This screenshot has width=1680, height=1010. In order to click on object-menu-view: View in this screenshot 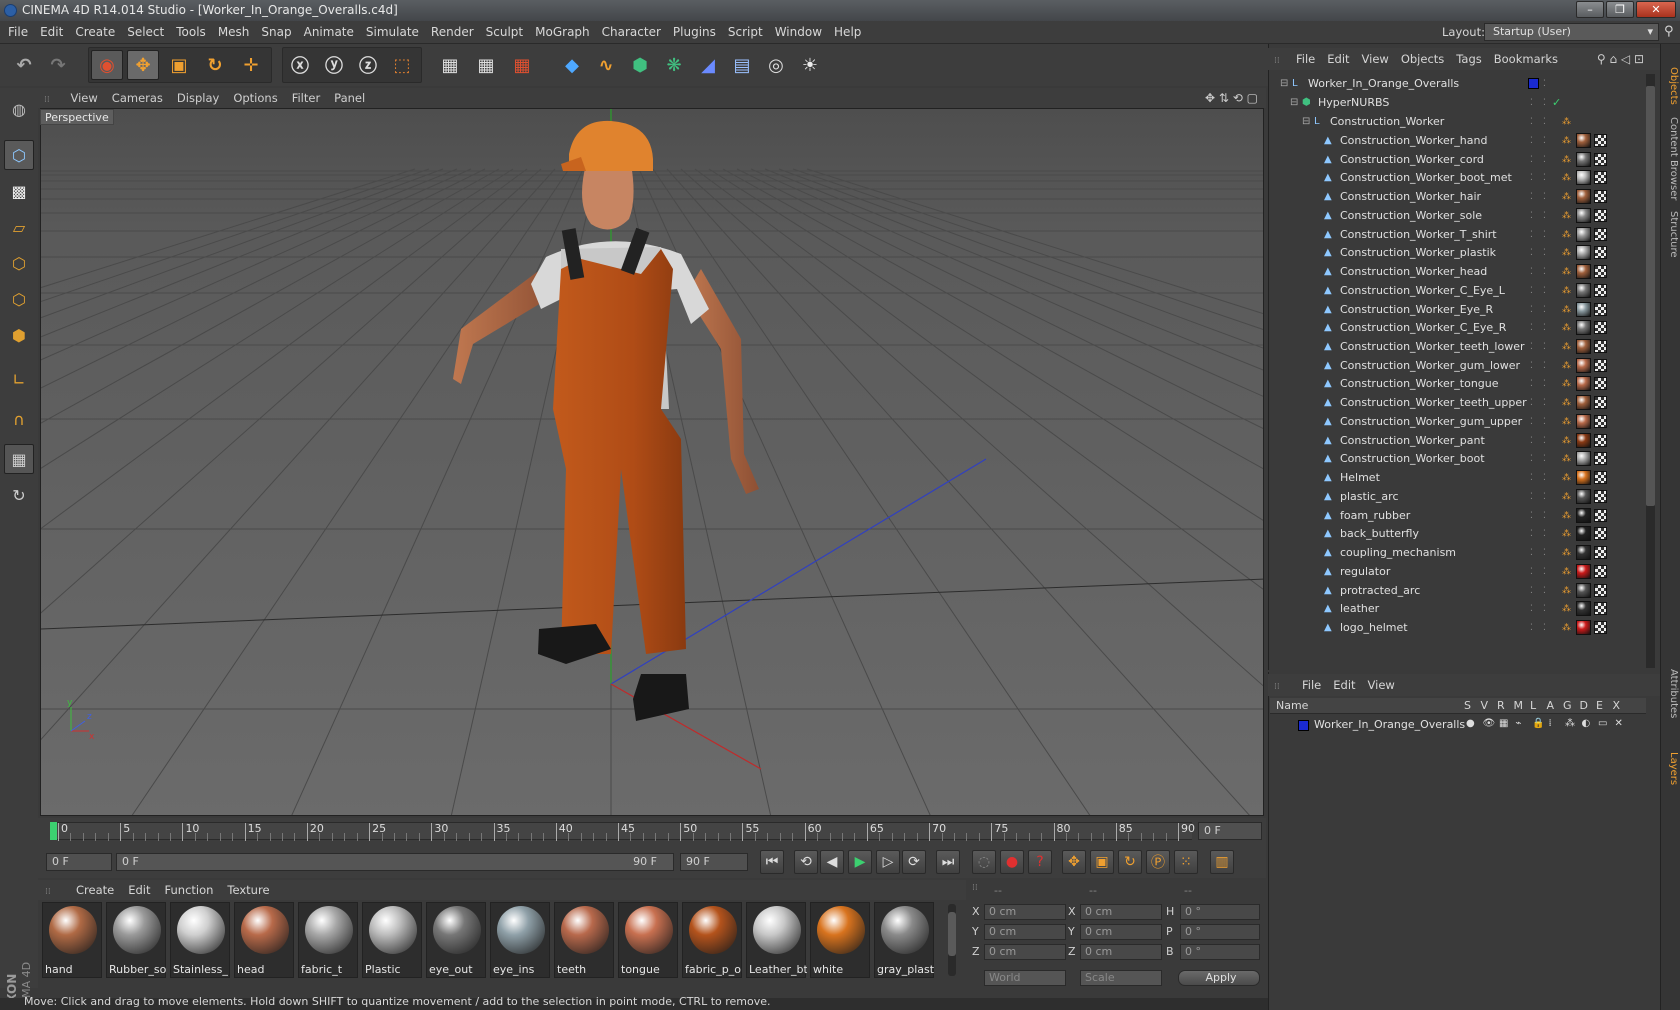, I will do `click(1375, 59)`.